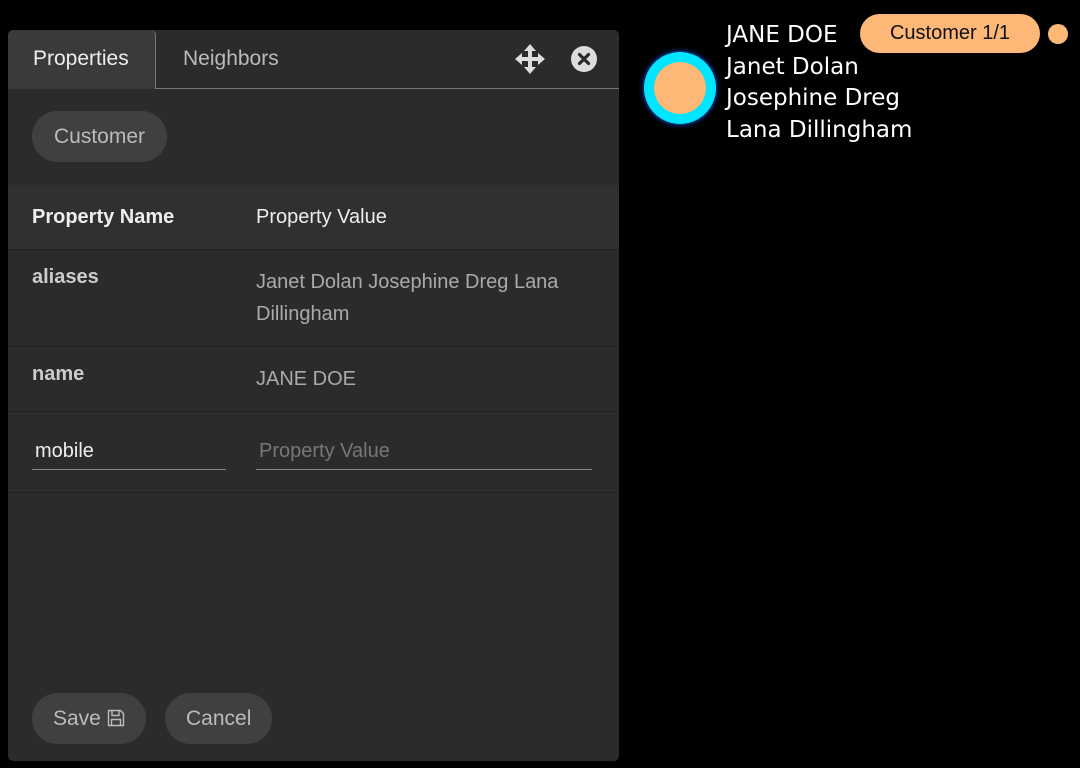 The height and width of the screenshot is (768, 1080). What do you see at coordinates (584, 59) in the screenshot?
I see `close-circle-icon` at bounding box center [584, 59].